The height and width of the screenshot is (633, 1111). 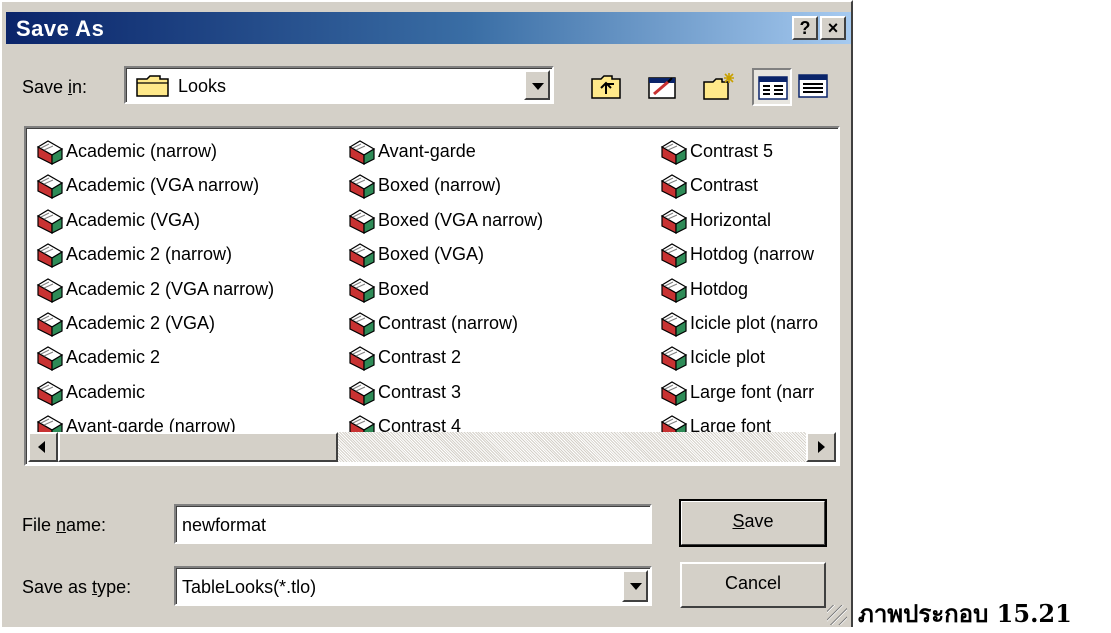 I want to click on file-item: Large font (narr, so click(x=737, y=392).